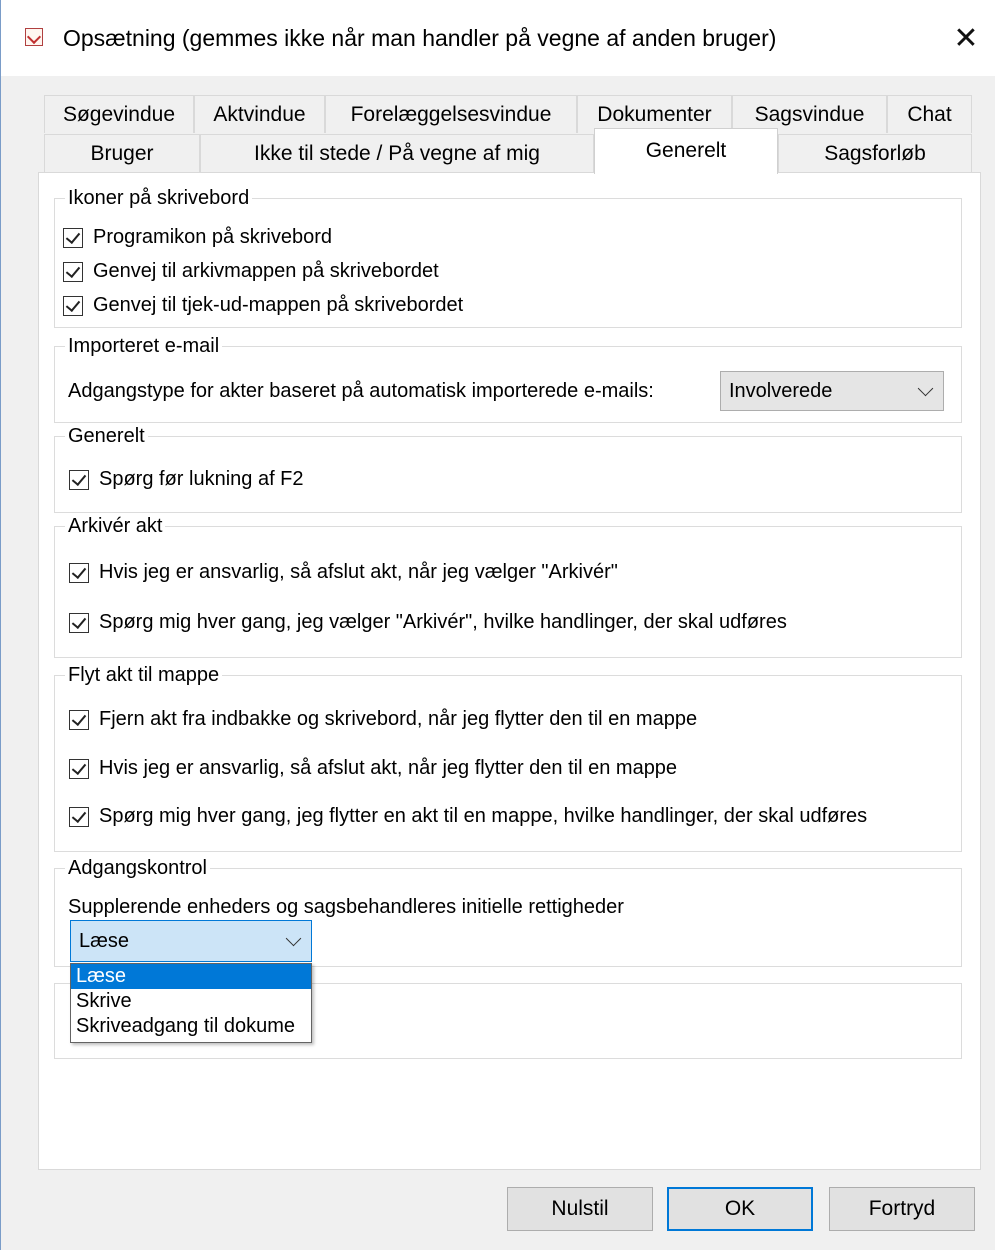 This screenshot has height=1250, width=995. I want to click on app-icon, so click(34, 37).